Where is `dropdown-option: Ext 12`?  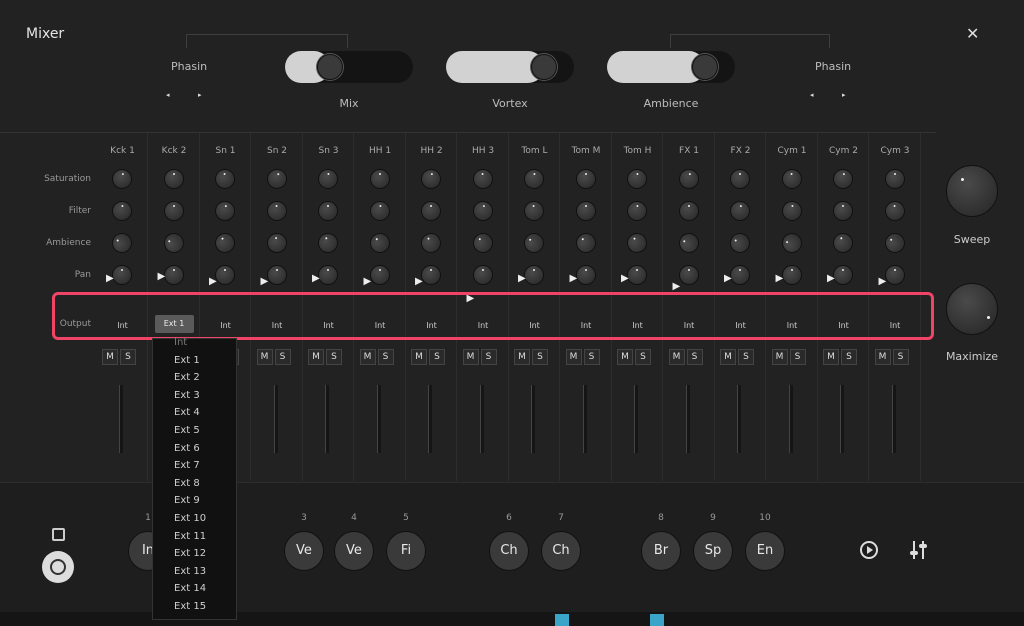 dropdown-option: Ext 12 is located at coordinates (190, 553).